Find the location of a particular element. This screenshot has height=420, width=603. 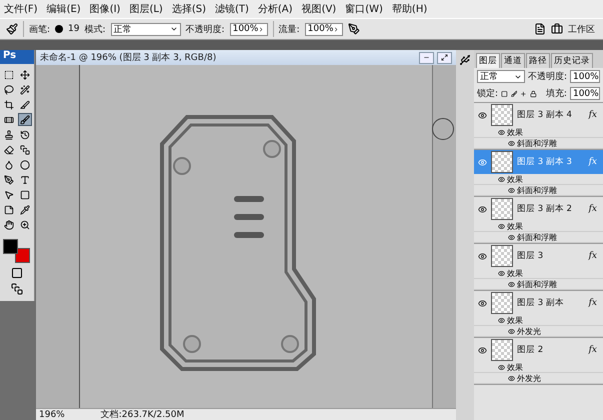

menu-item: 选择(S) is located at coordinates (189, 9).